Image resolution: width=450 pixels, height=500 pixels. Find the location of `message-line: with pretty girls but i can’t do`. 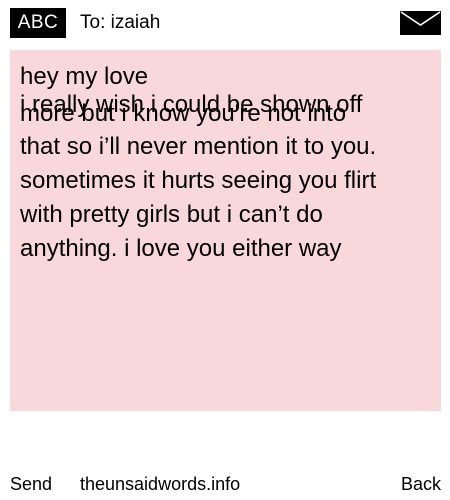

message-line: with pretty girls but i can’t do is located at coordinates (171, 214).